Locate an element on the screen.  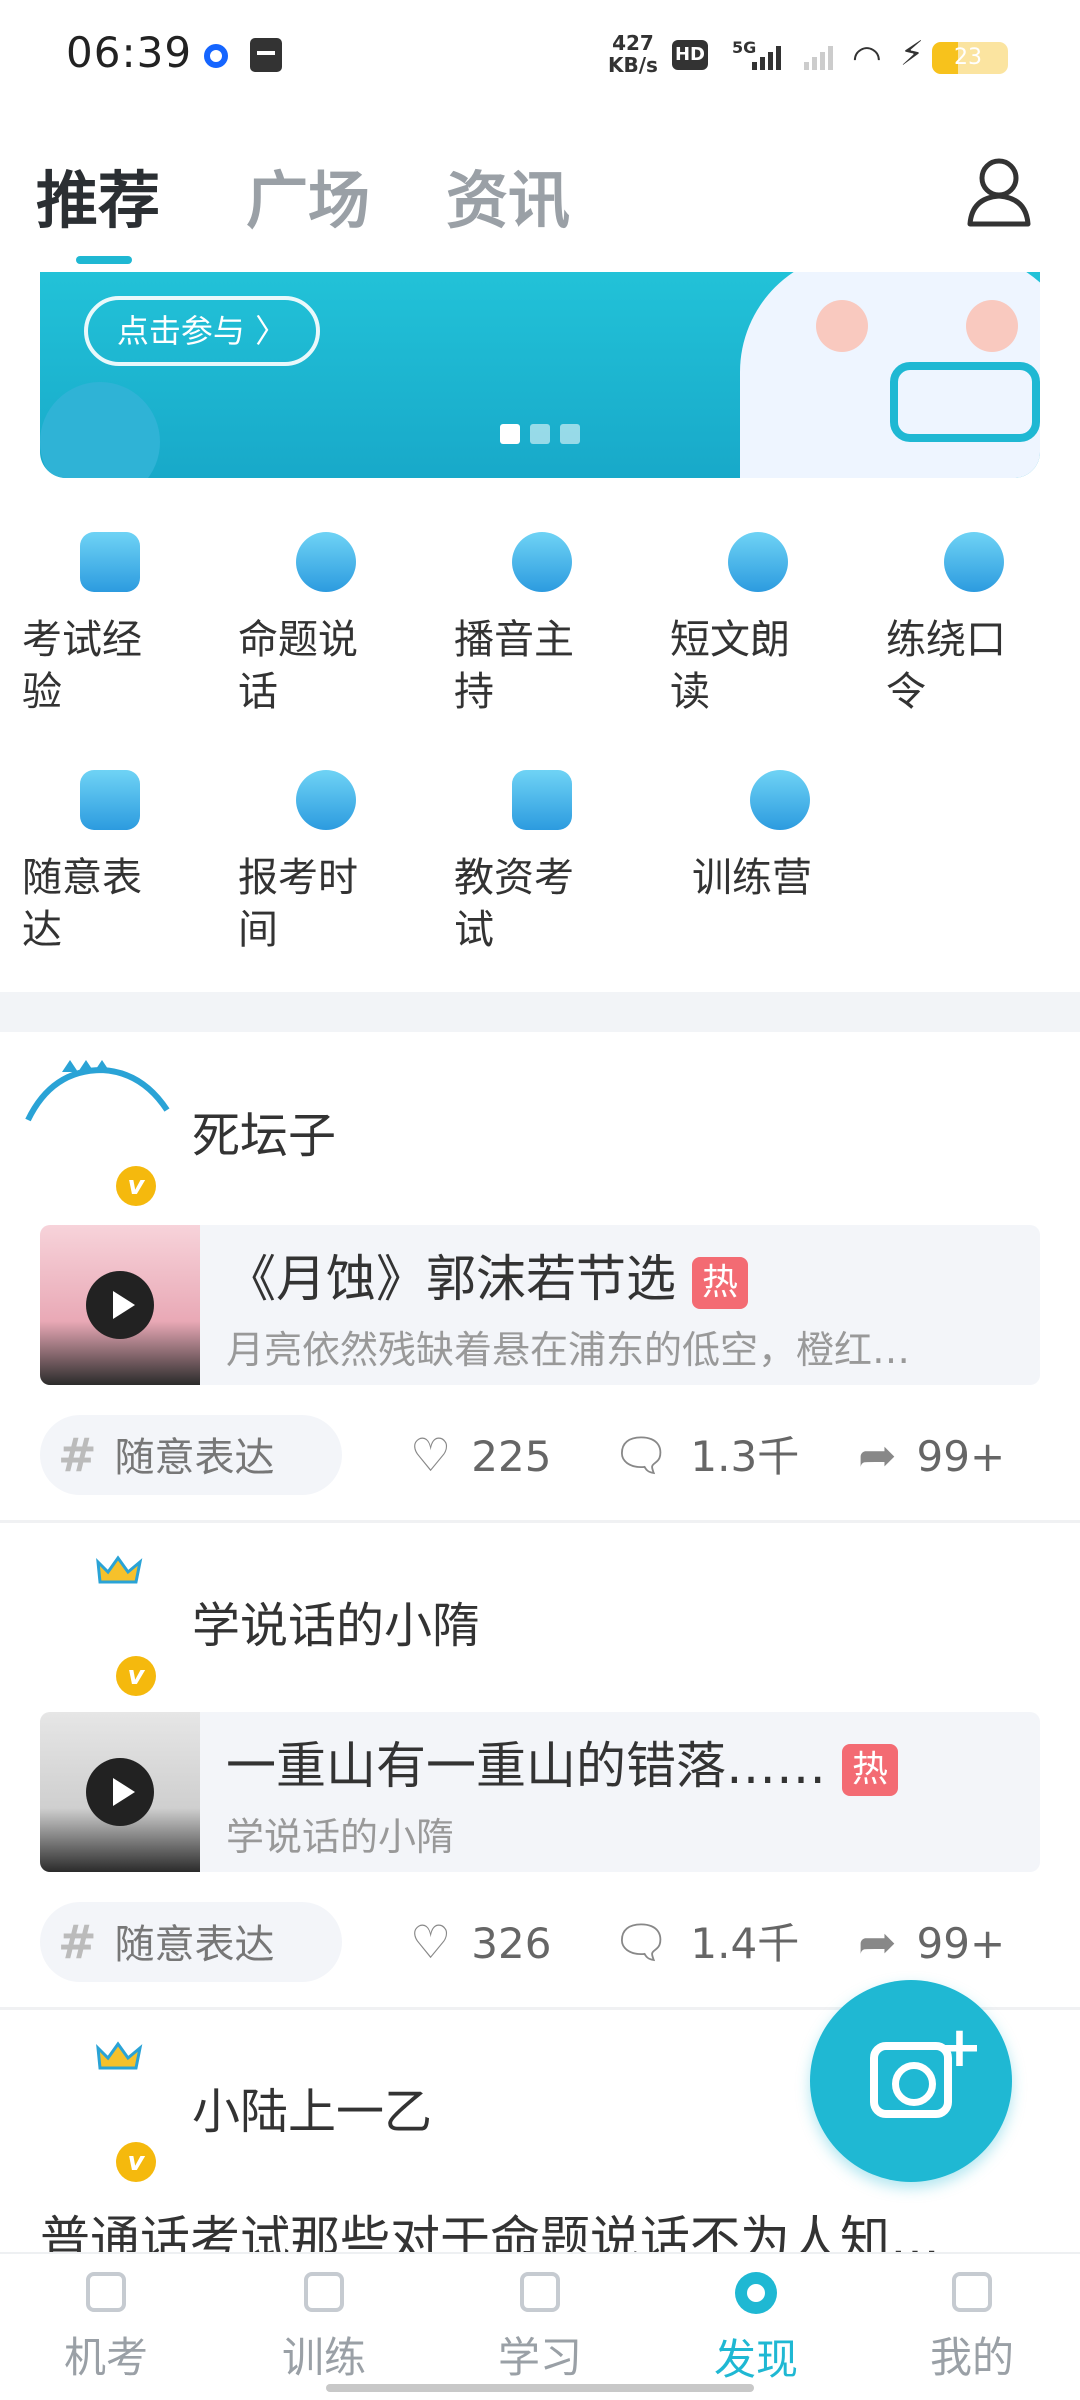
exam-sheet-icon is located at coordinates (106, 2292).